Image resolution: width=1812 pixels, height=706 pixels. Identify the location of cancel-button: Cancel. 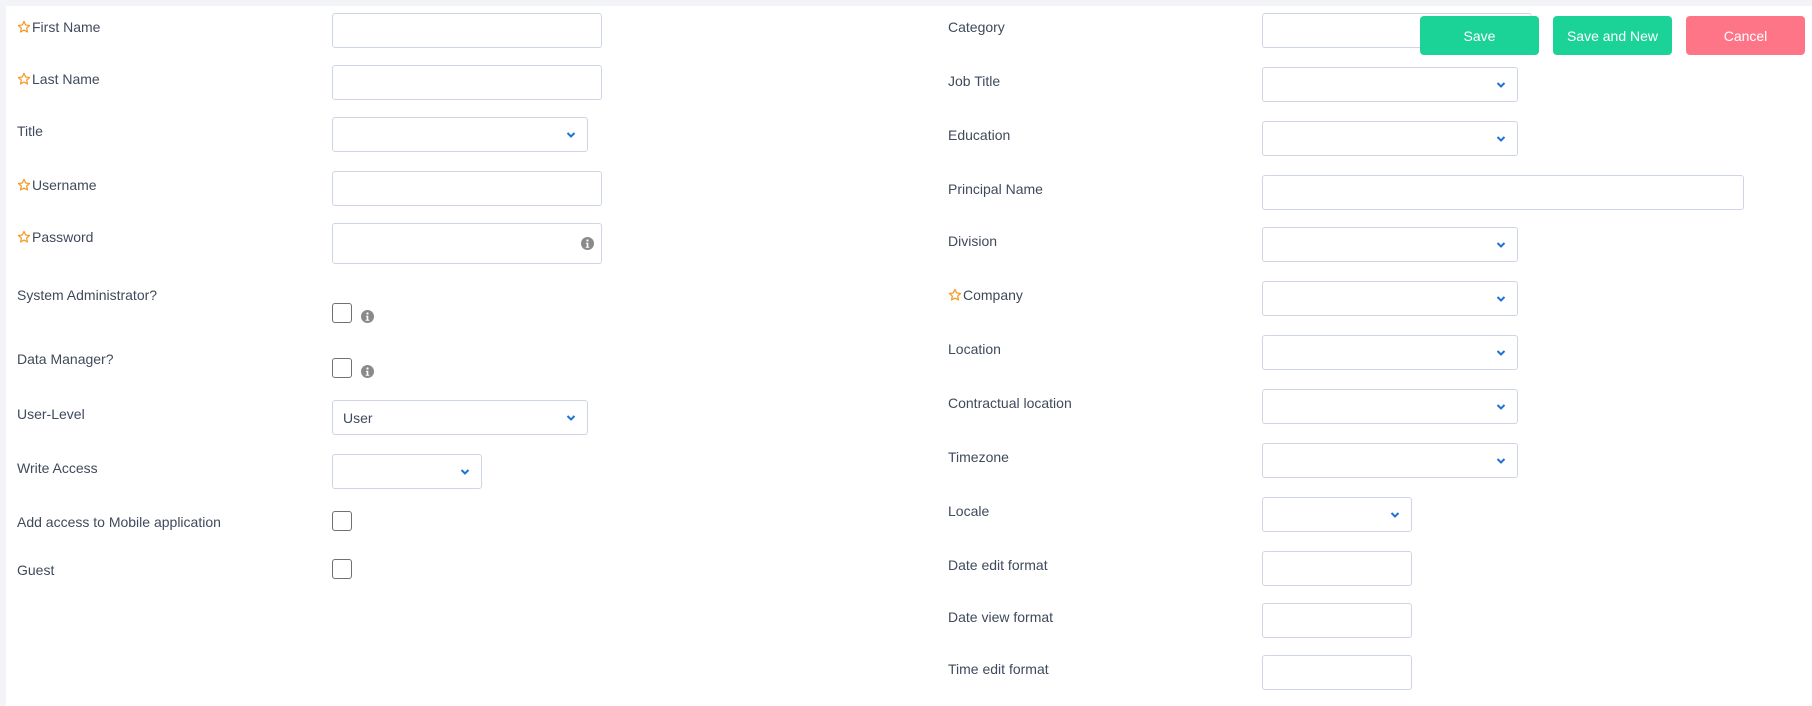
(1745, 35).